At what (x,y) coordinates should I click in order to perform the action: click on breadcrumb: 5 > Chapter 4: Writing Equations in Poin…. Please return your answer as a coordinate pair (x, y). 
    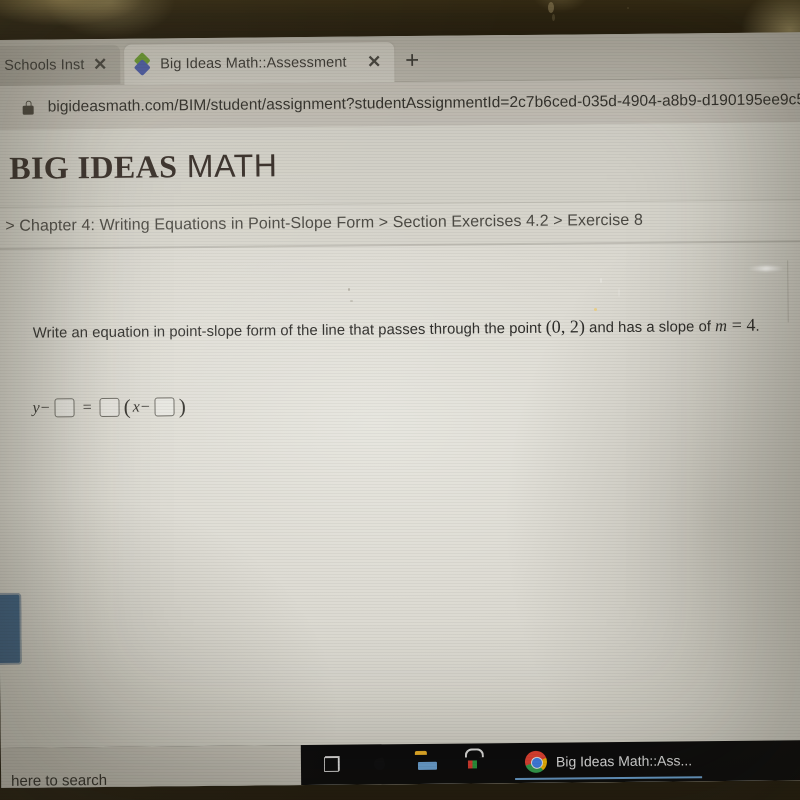
    Looking at the image, I should click on (321, 224).